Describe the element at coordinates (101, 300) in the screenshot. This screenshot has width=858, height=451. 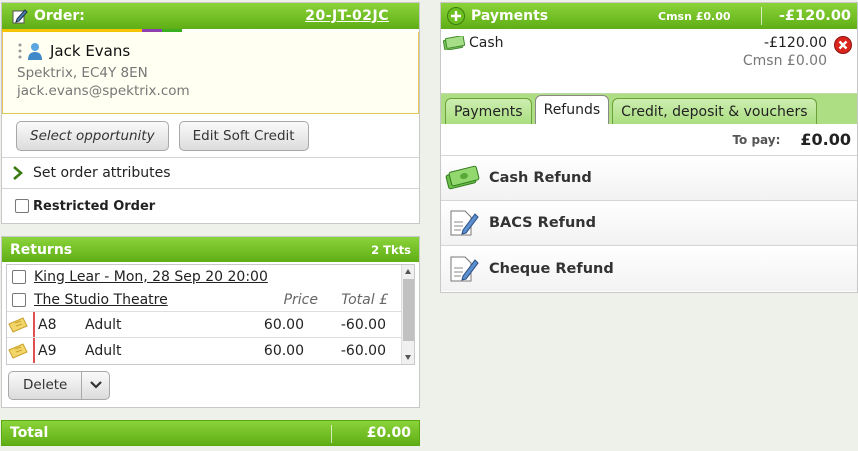
I see `venue-link: The Studio Theatre` at that location.